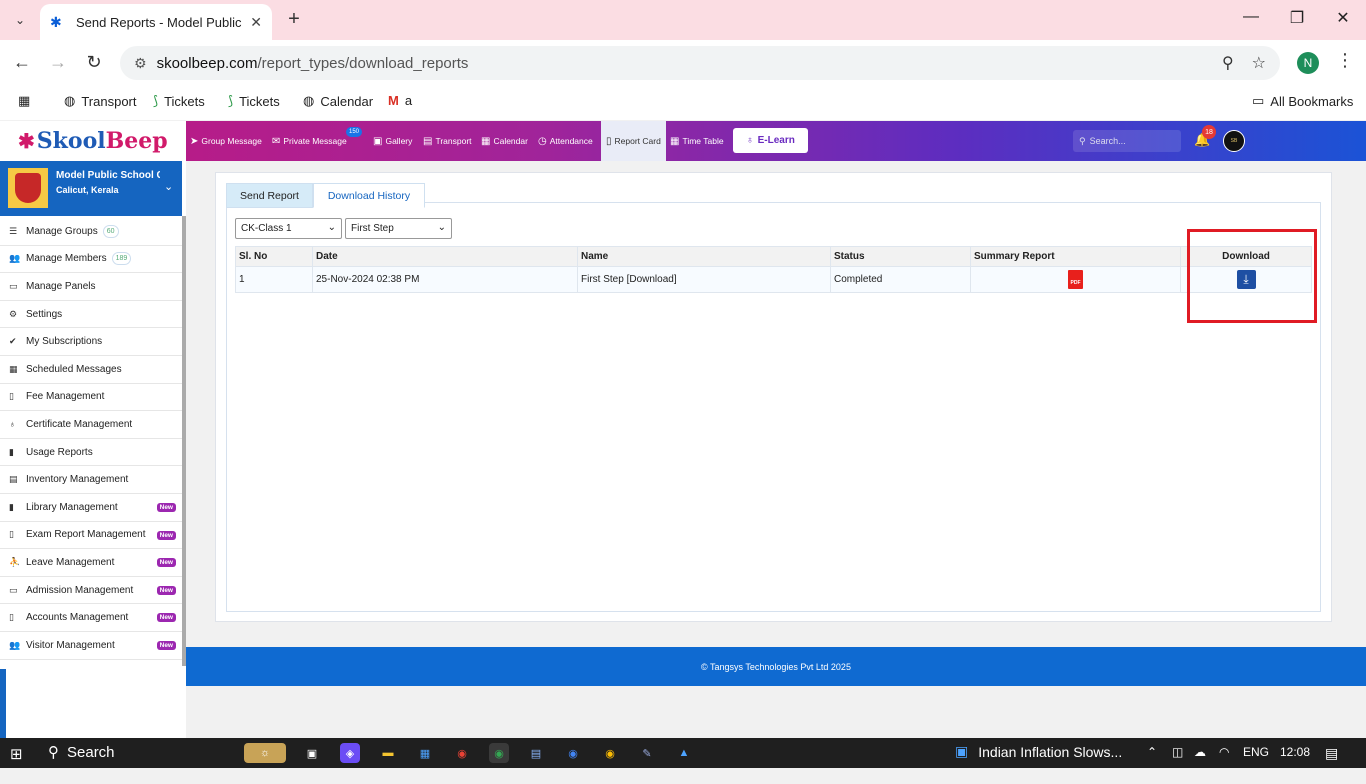  Describe the element at coordinates (91, 646) in the screenshot. I see `sidebar-item-visitor-management: 👥 Visitor Management New` at that location.